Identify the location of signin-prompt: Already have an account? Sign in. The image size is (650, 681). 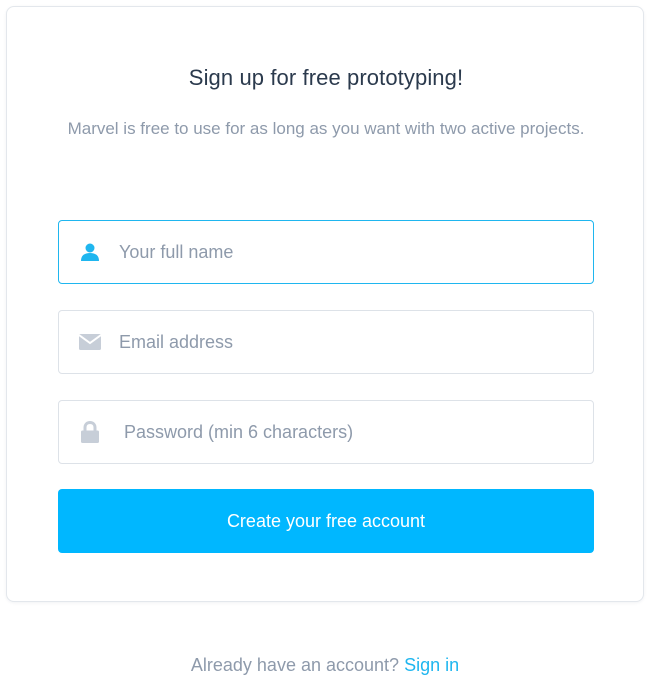
(325, 665).